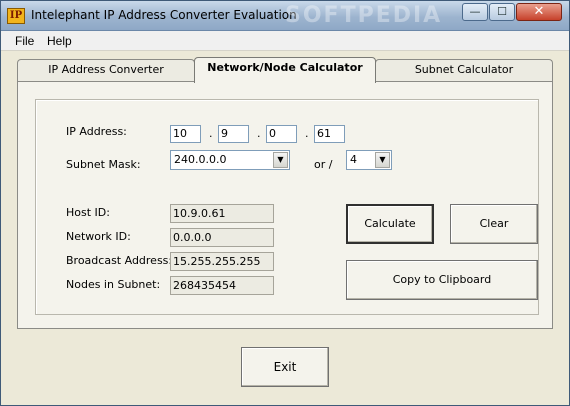 The image size is (570, 406). I want to click on ip-octet-3: 0, so click(281, 134).